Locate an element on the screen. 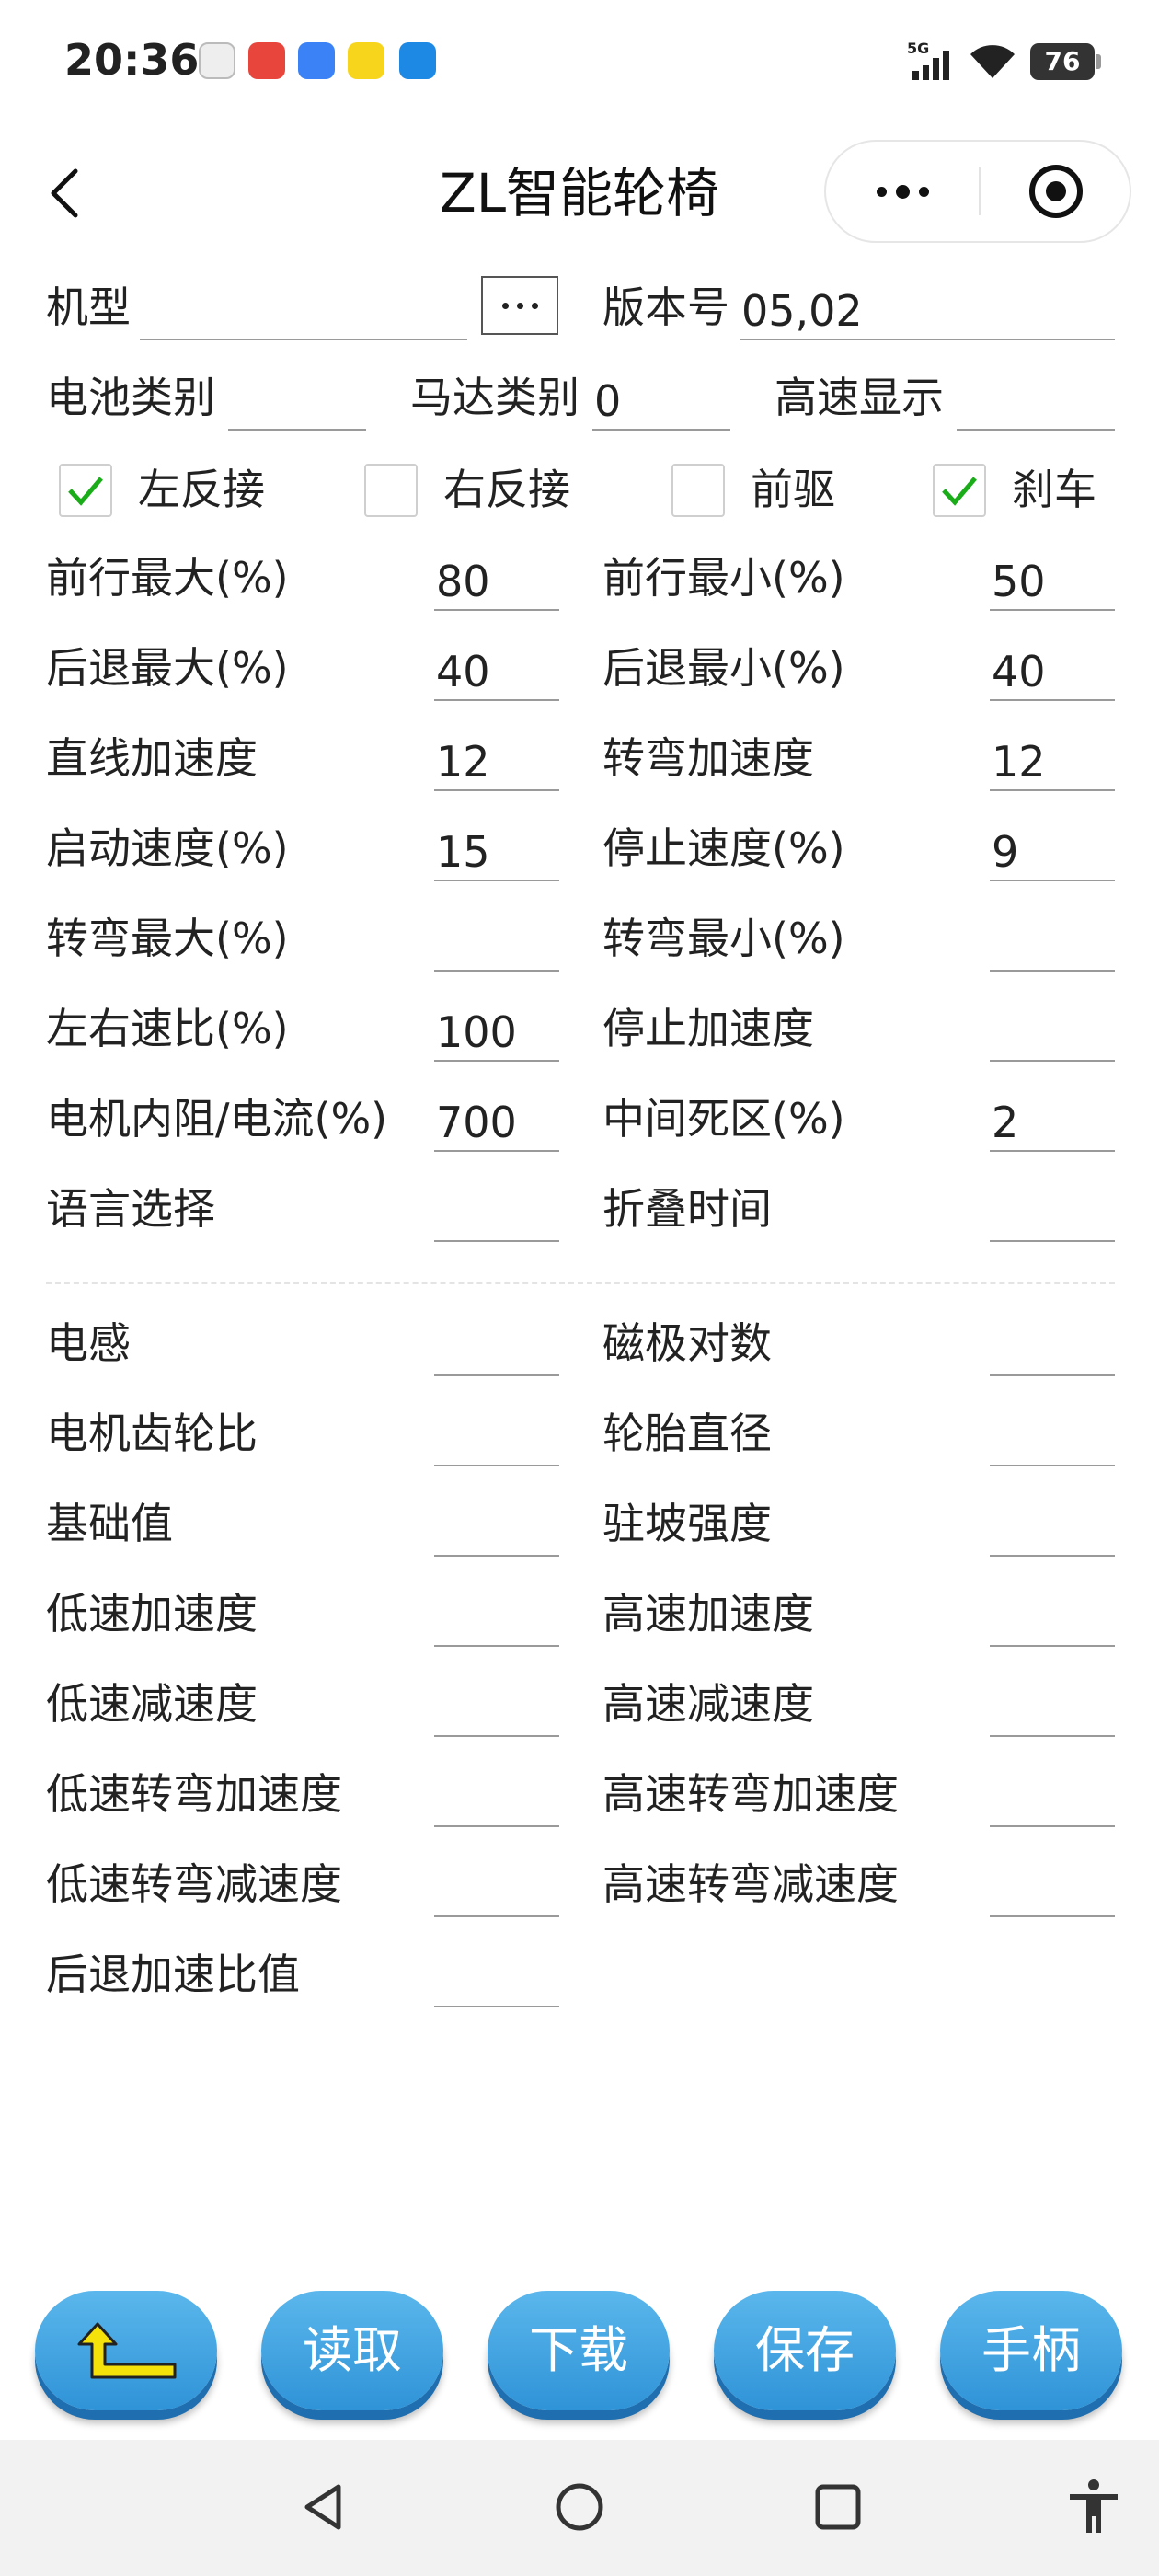 The height and width of the screenshot is (2576, 1159). param-label: 后退最小(%) is located at coordinates (723, 668).